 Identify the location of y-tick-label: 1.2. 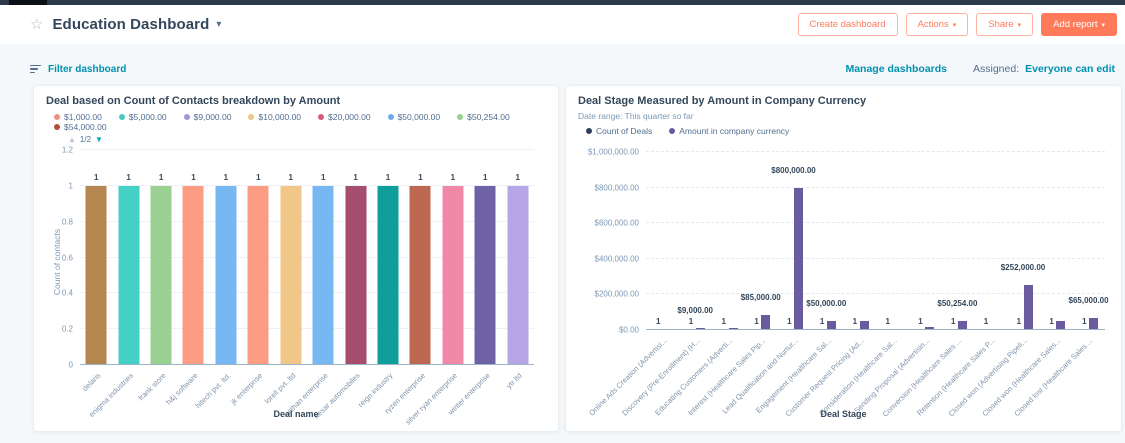
(67, 150).